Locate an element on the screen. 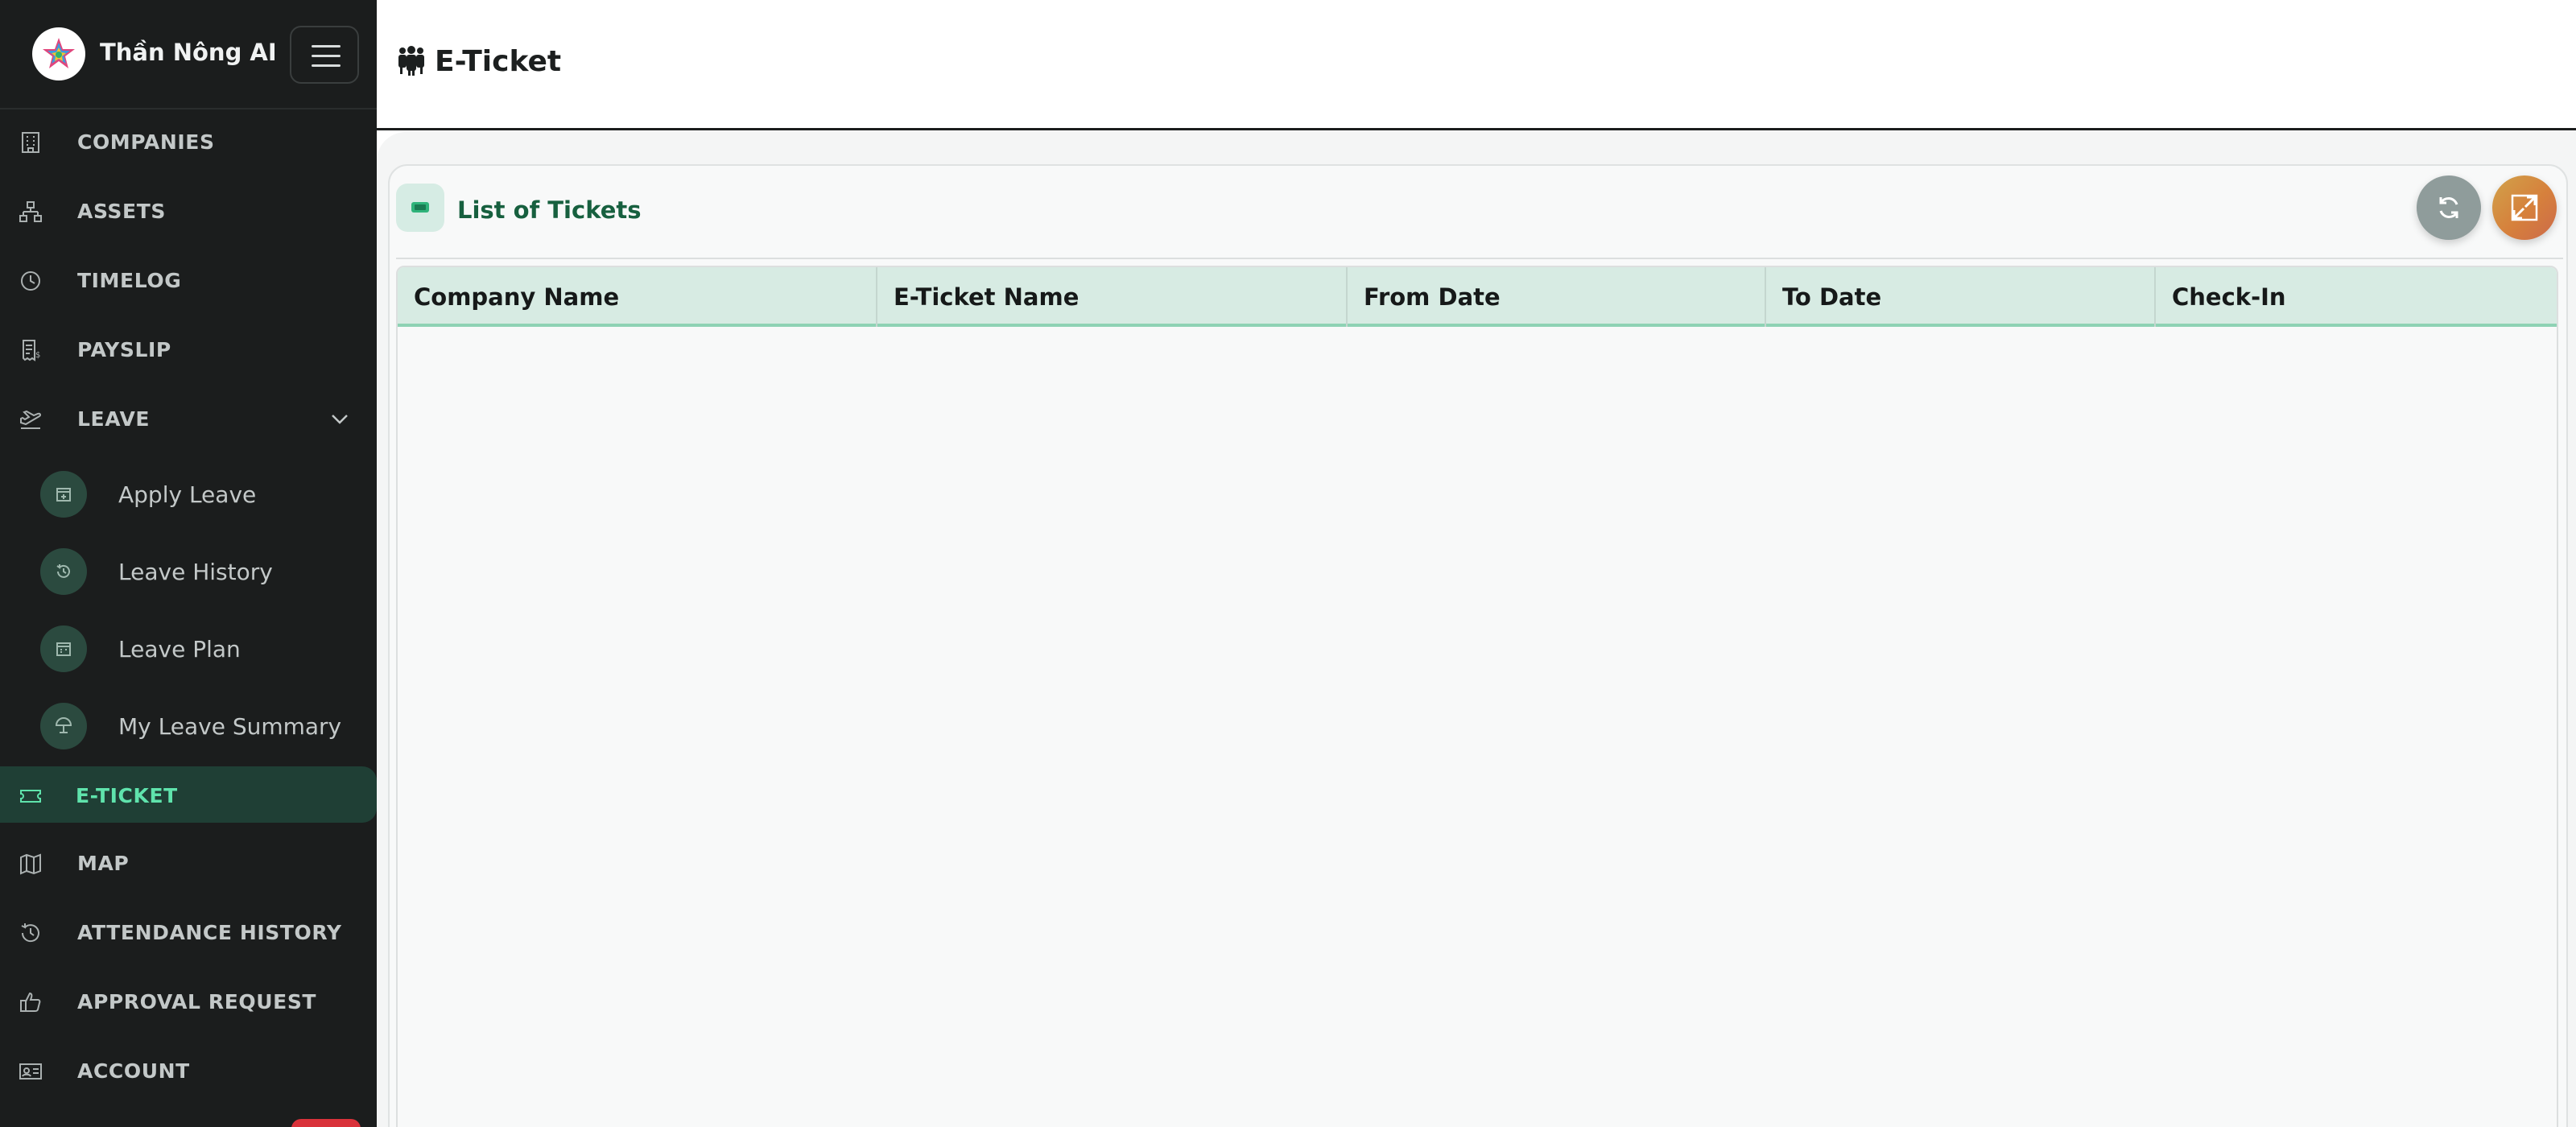 The width and height of the screenshot is (2576, 1127). sidebar-item-label: ACCOUNT is located at coordinates (133, 1071).